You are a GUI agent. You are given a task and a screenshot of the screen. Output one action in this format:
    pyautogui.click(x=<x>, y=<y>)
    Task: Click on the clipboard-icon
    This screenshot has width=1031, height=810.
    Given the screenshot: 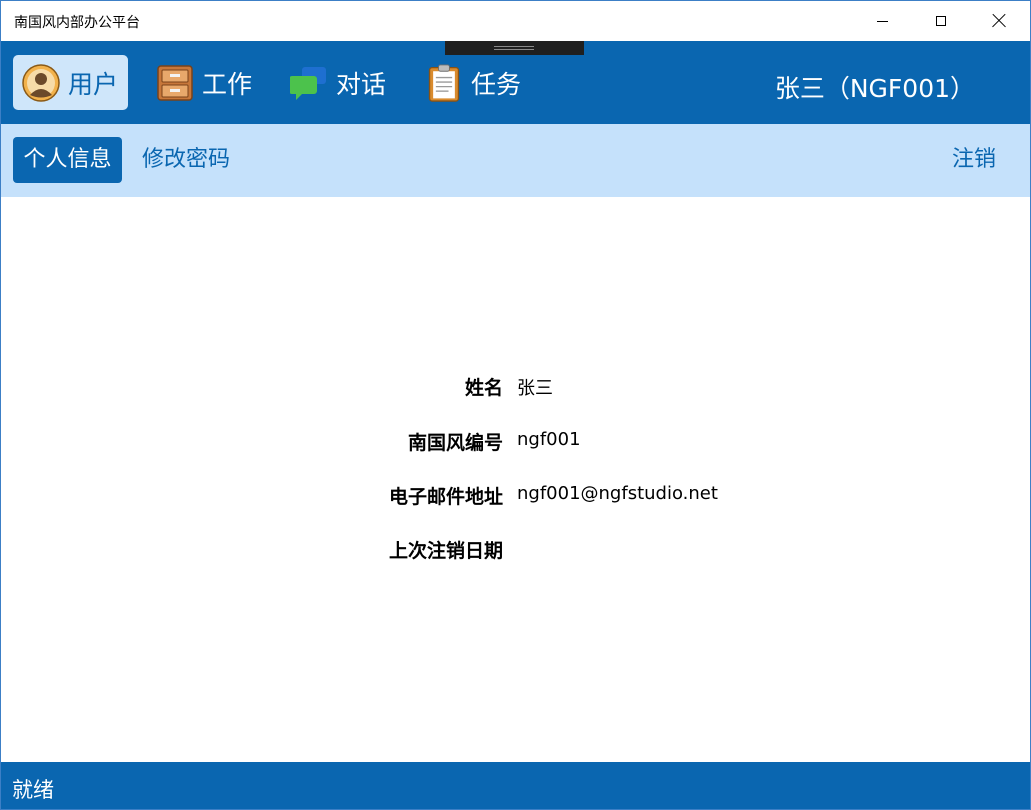 What is the action you would take?
    pyautogui.click(x=444, y=82)
    